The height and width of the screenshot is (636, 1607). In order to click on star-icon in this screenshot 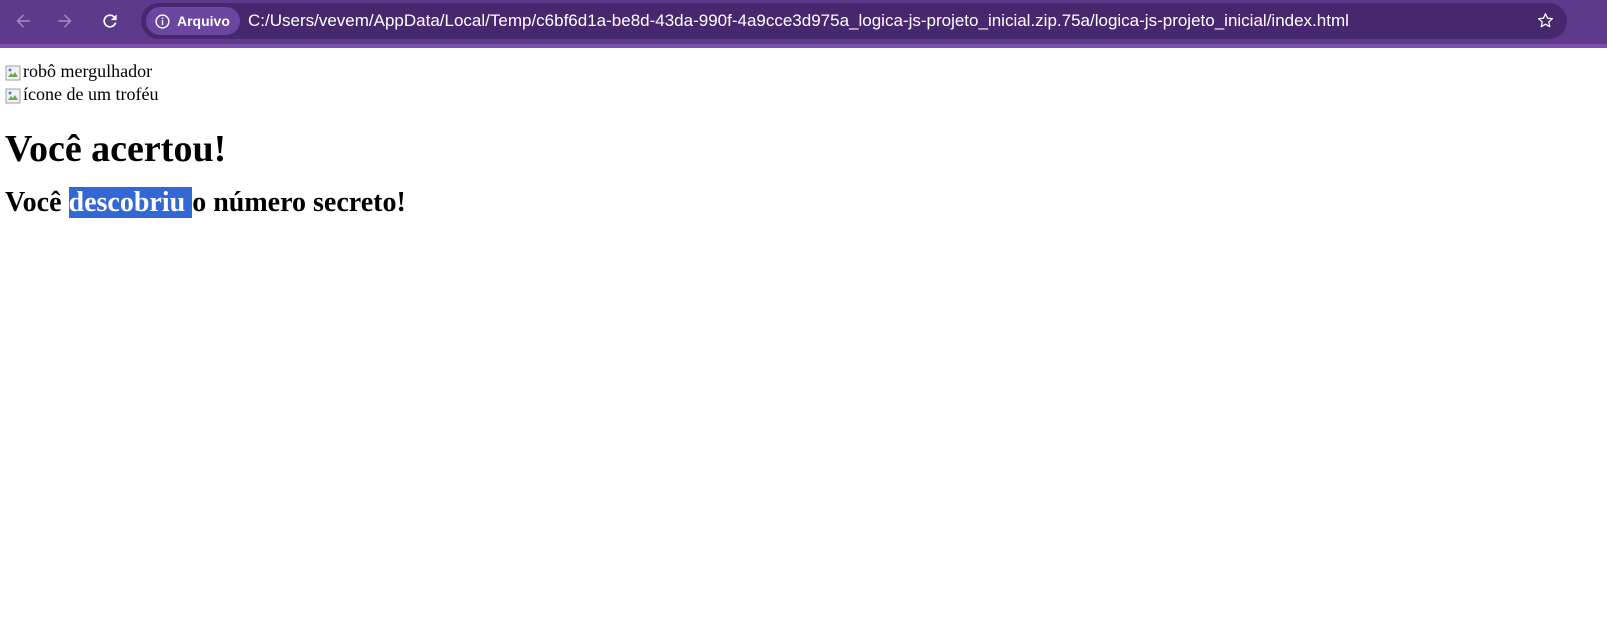, I will do `click(1545, 19)`.